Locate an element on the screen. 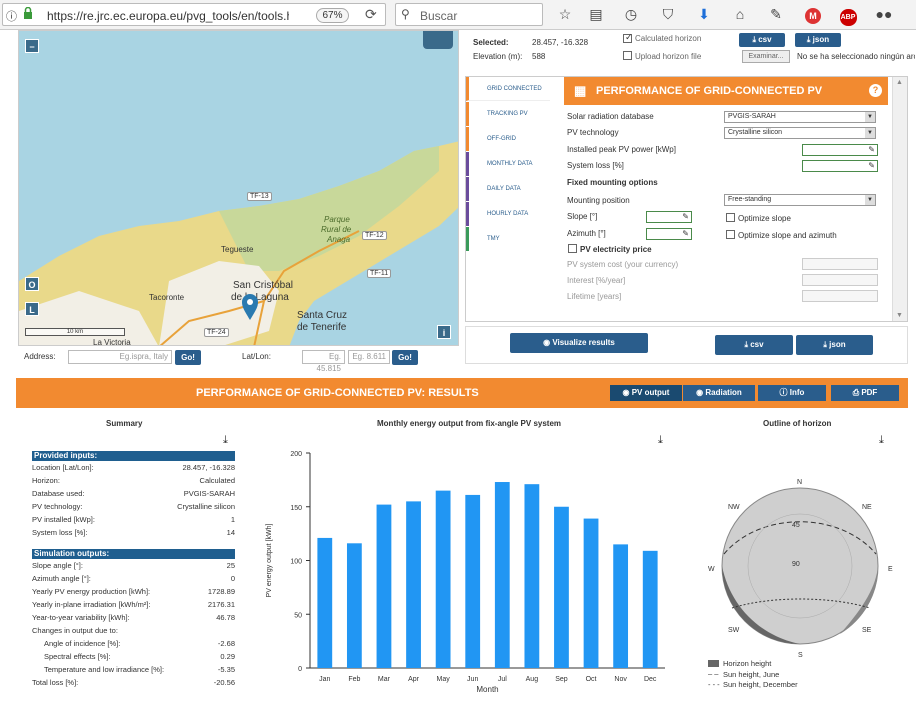  results-csv-button: ⤓ csv is located at coordinates (754, 345).